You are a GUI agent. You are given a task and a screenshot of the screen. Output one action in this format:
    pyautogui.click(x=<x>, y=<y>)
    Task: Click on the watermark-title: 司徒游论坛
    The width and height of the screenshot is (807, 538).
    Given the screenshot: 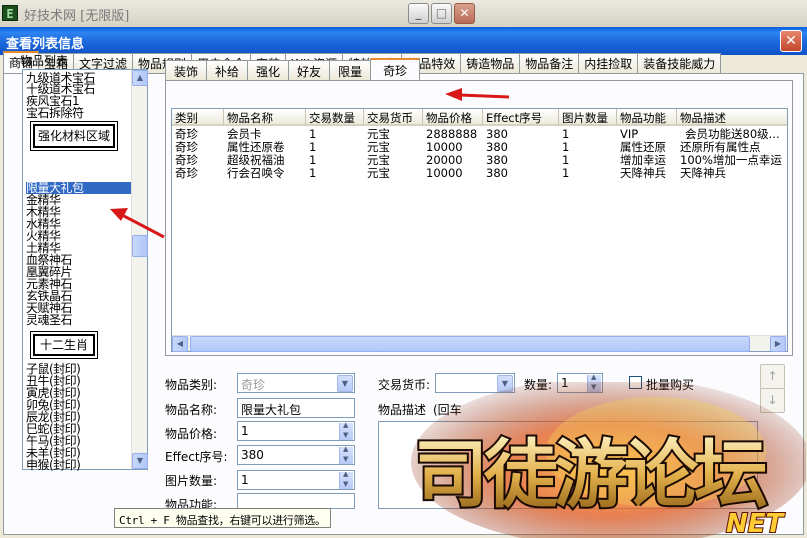 What is the action you would take?
    pyautogui.click(x=590, y=475)
    